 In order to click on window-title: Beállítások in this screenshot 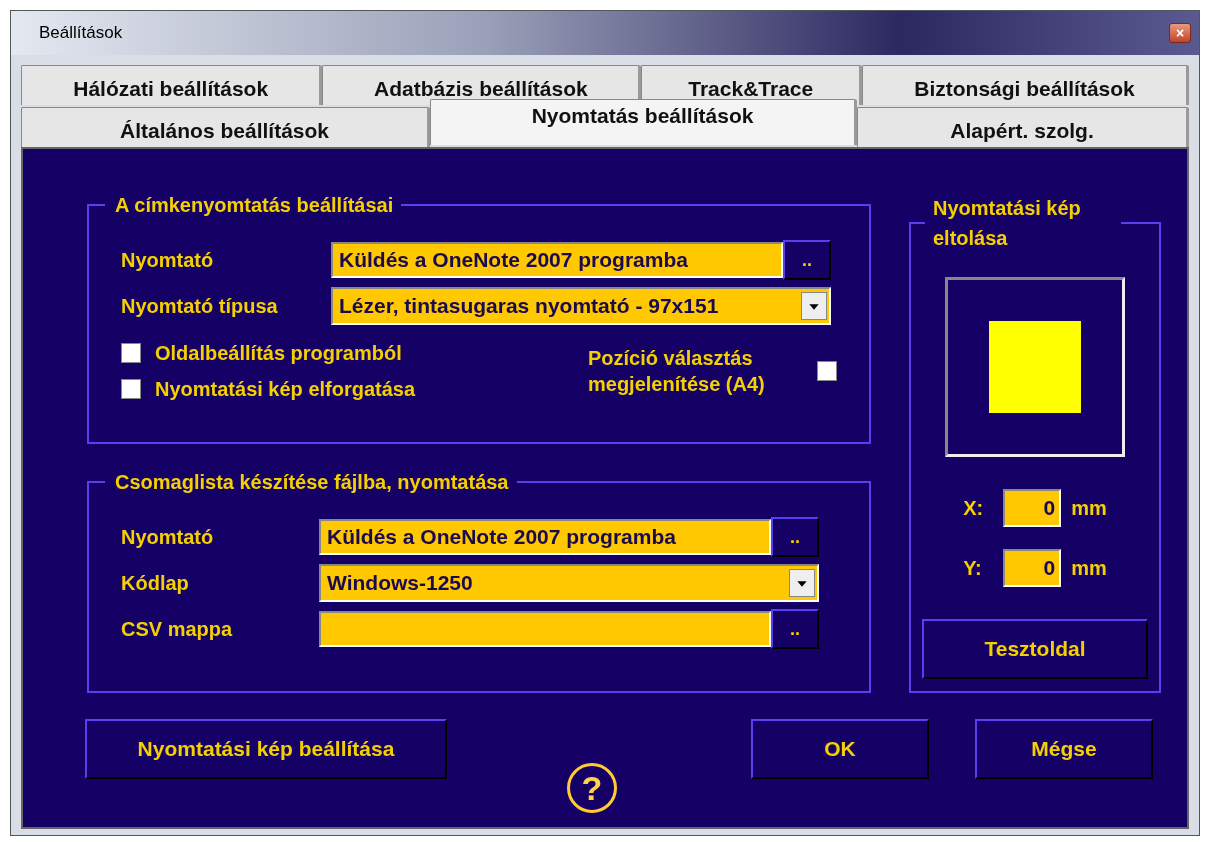, I will do `click(81, 33)`.